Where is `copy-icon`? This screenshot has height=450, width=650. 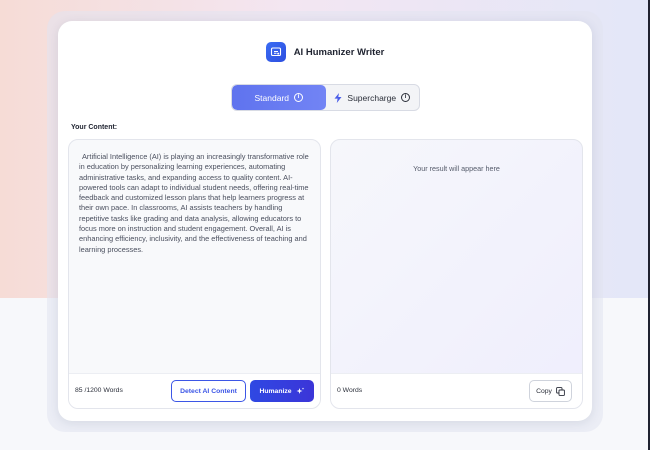
copy-icon is located at coordinates (560, 391).